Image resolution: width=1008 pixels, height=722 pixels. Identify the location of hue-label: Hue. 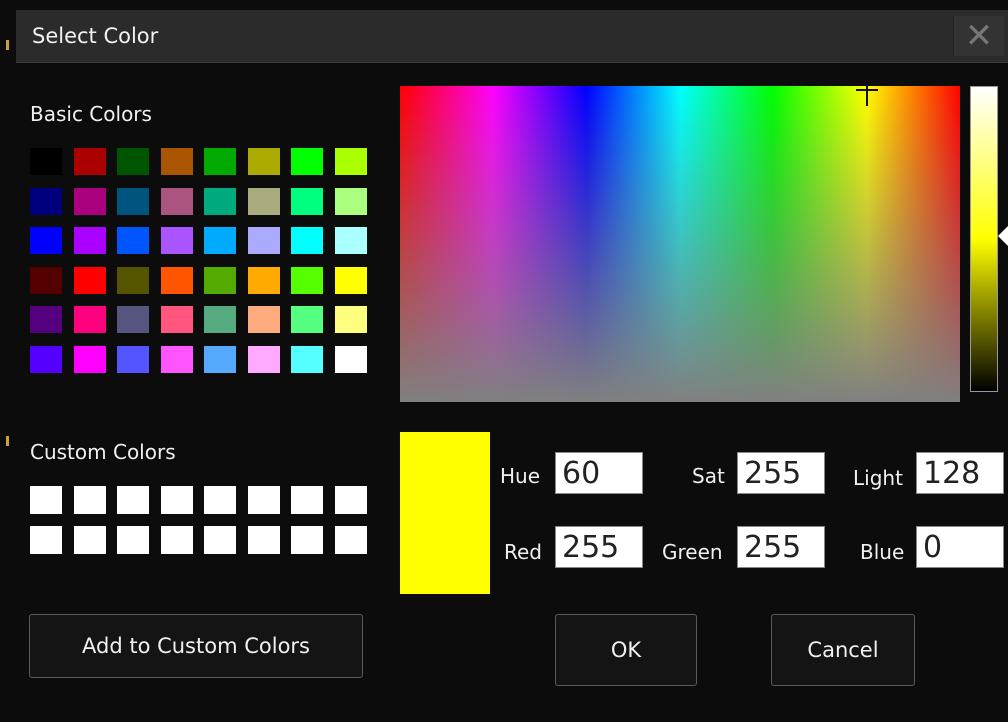
(520, 476).